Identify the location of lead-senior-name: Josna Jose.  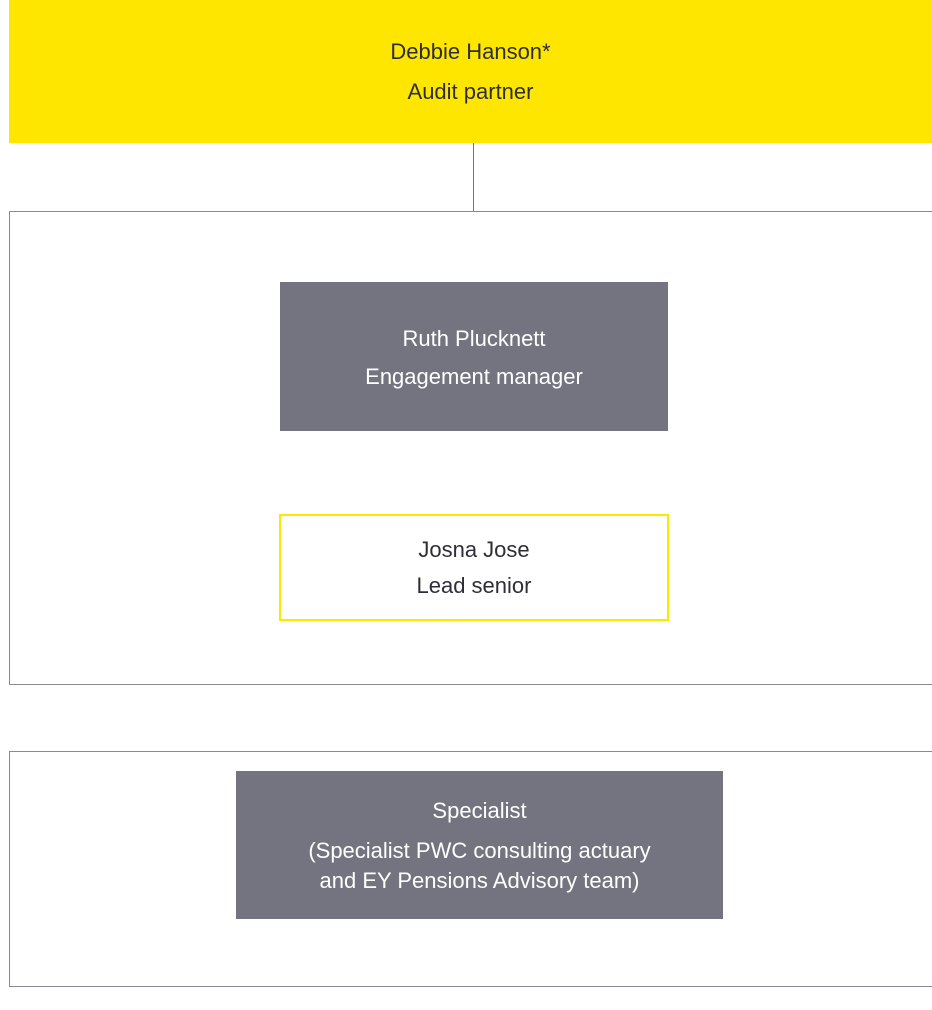
(474, 549).